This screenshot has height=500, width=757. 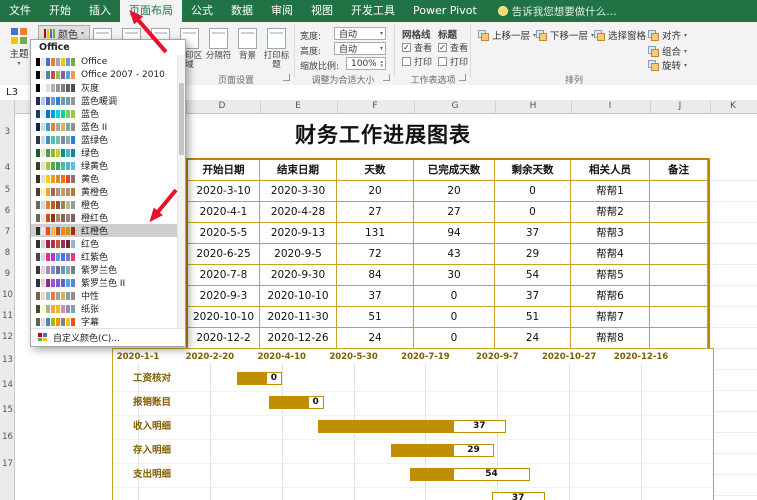 I want to click on table-cell: 帮帮1, so click(x=610, y=191).